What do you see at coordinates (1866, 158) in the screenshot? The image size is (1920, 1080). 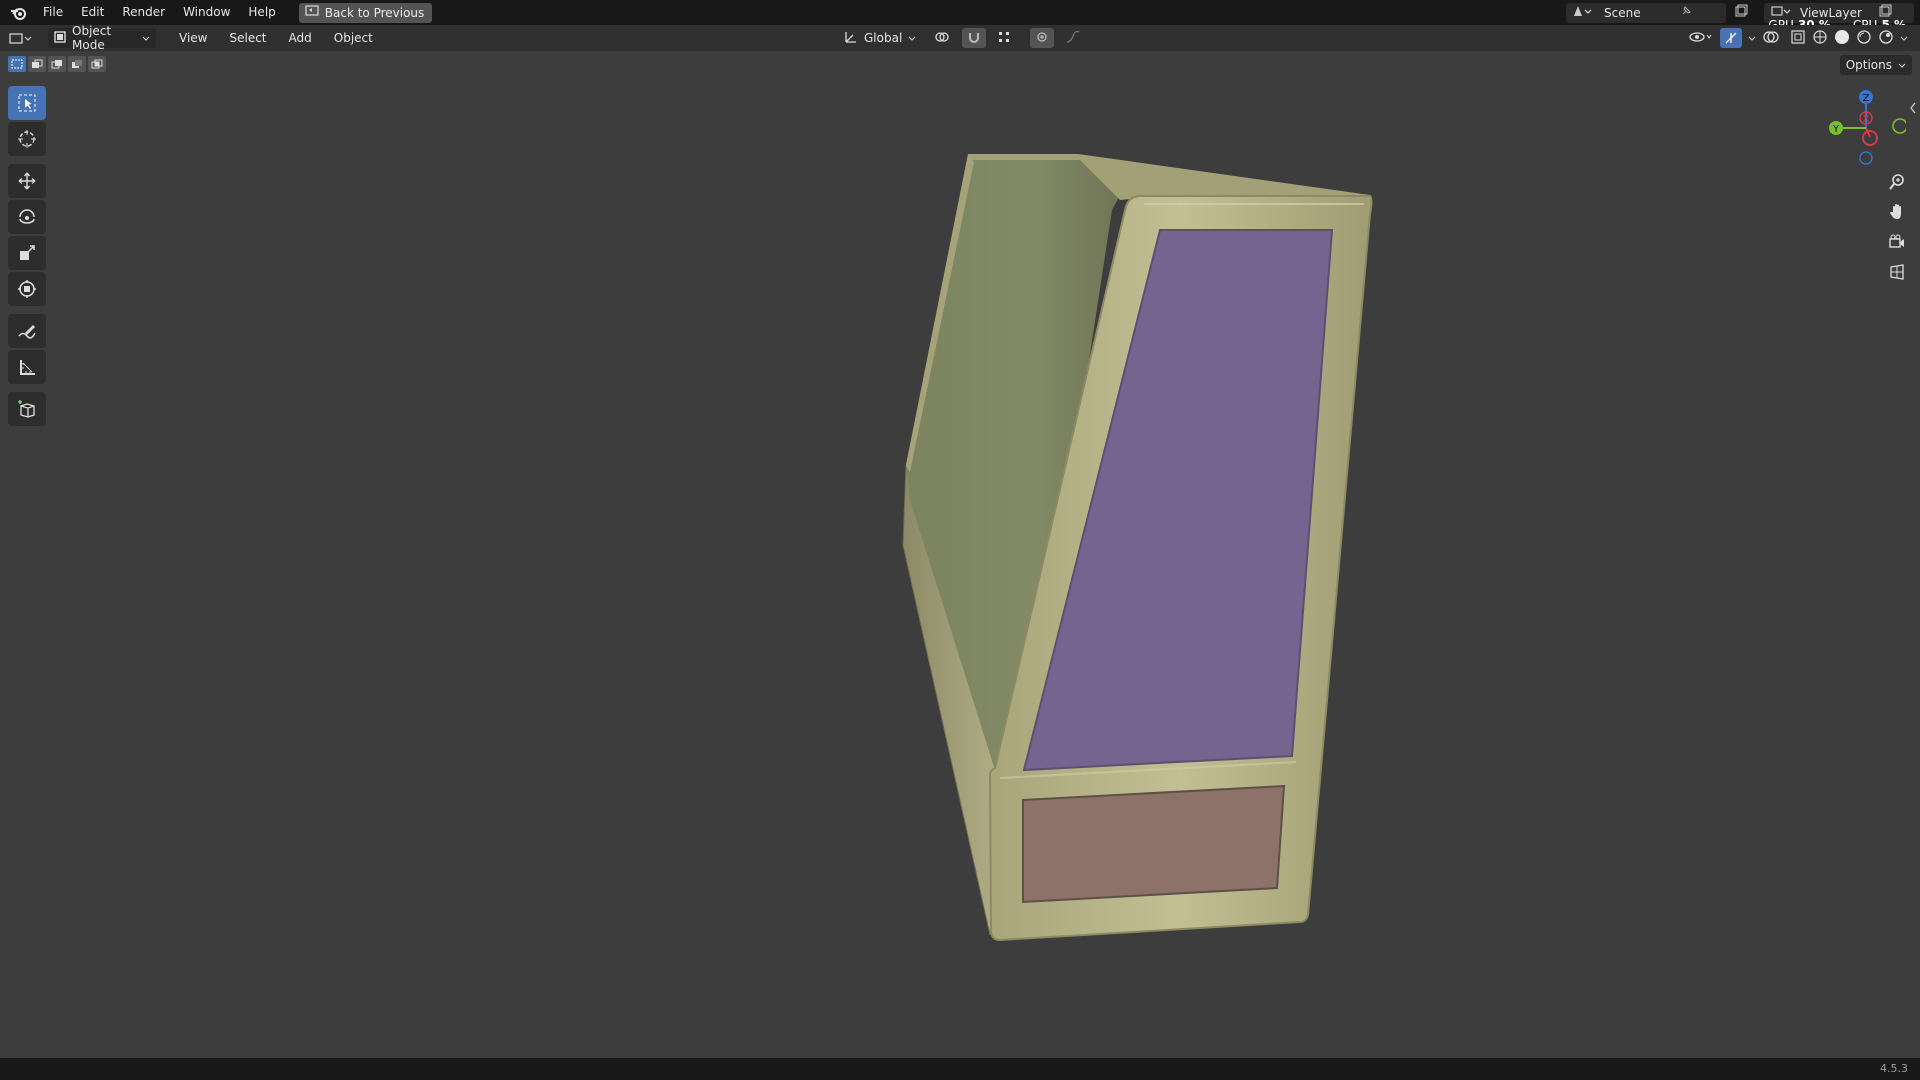 I see `gizmo-neg-z` at bounding box center [1866, 158].